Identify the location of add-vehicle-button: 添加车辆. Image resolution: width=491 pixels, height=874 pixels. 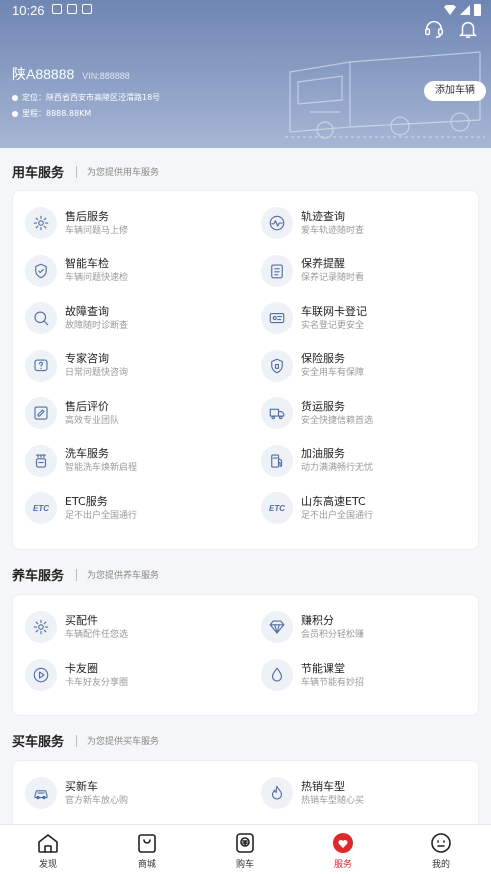
(455, 91).